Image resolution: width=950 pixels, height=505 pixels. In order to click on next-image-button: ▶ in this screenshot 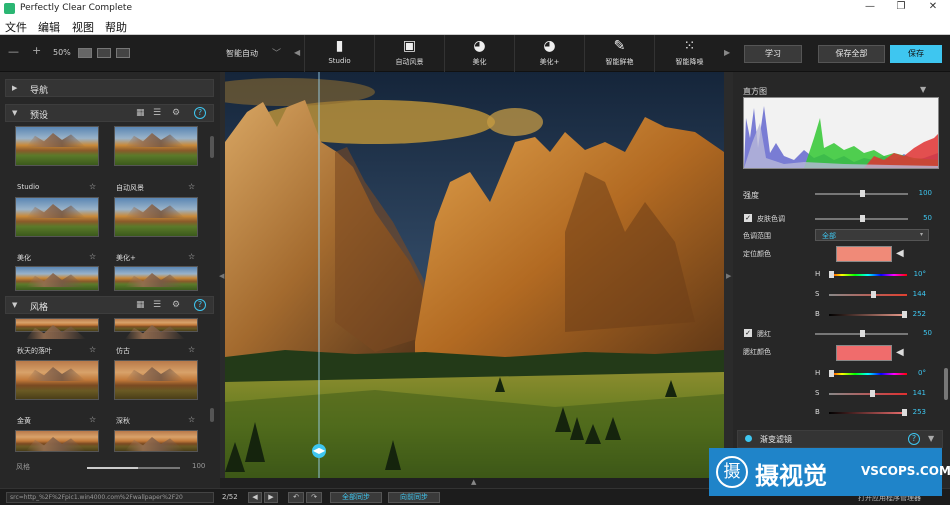, I will do `click(271, 497)`.